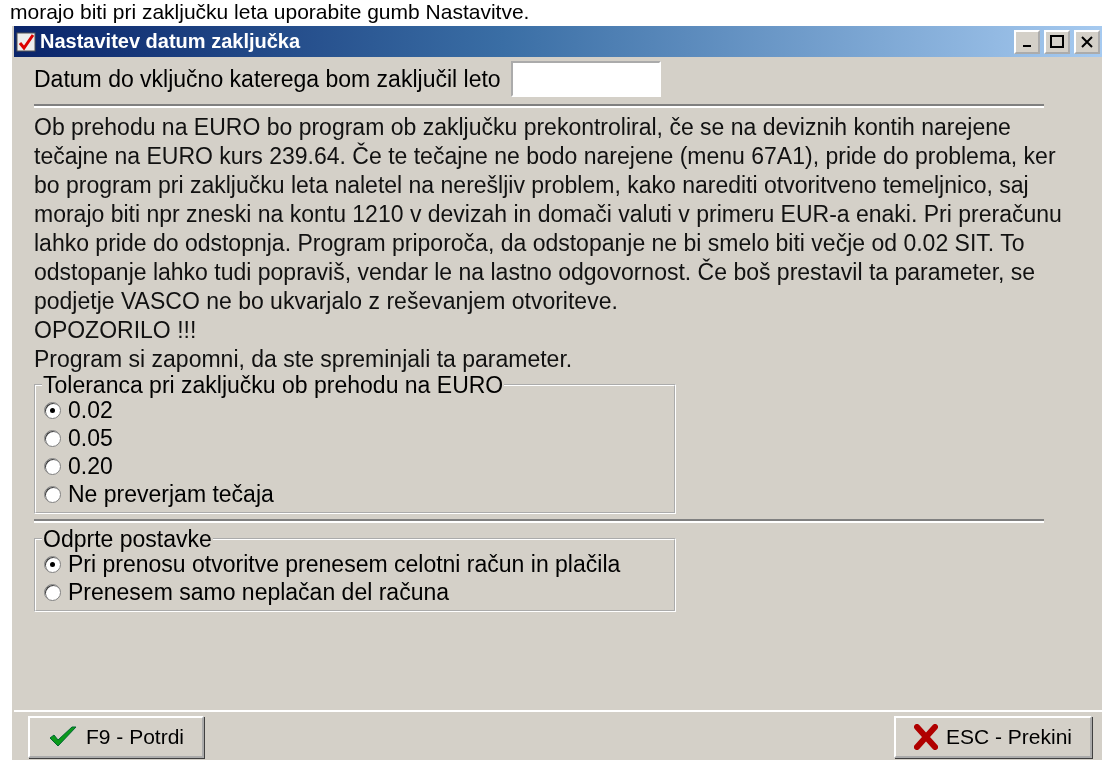 Image resolution: width=1102 pixels, height=760 pixels. What do you see at coordinates (116, 737) in the screenshot?
I see `confirm-button: F9 - Potrdi` at bounding box center [116, 737].